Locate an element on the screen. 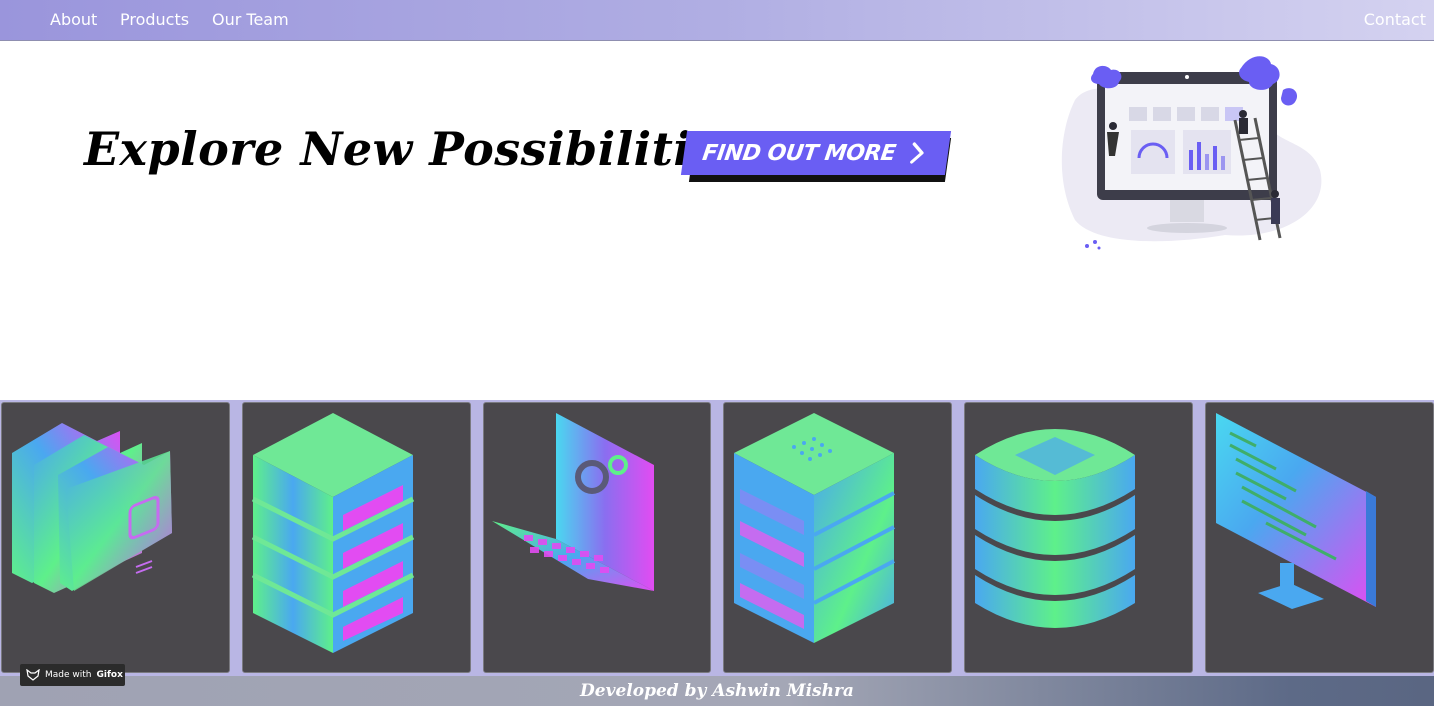 The height and width of the screenshot is (706, 1434). fox-logo-icon is located at coordinates (33, 675).